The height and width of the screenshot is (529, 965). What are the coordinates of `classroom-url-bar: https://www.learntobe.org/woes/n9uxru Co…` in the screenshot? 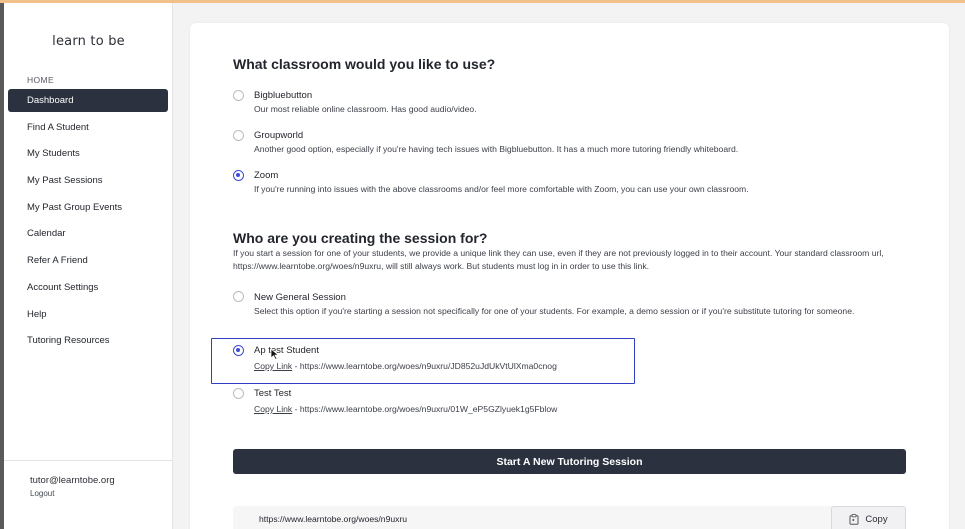 It's located at (569, 517).